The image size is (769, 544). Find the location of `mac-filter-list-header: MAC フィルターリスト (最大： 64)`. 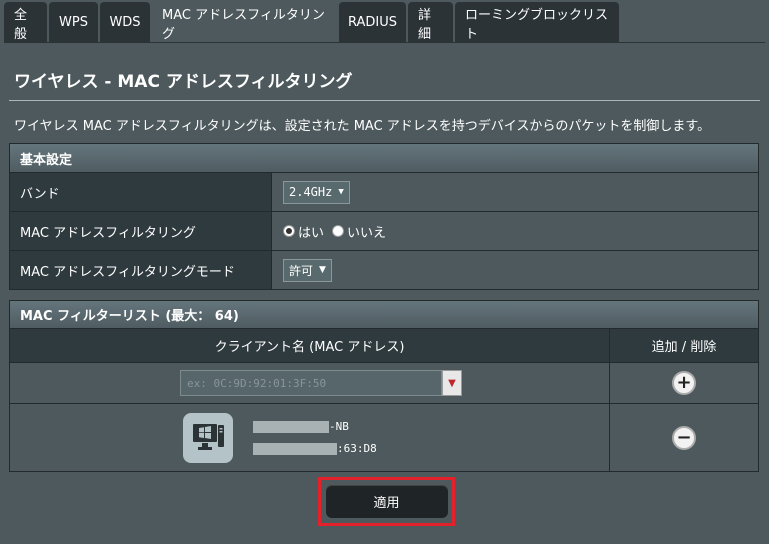

mac-filter-list-header: MAC フィルターリスト (最大： 64) is located at coordinates (384, 314).